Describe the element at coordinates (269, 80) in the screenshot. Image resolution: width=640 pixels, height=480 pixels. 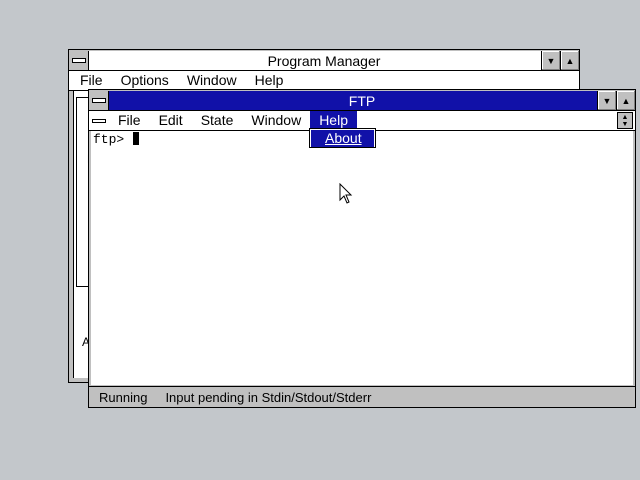
I see `menu-help: Help` at that location.